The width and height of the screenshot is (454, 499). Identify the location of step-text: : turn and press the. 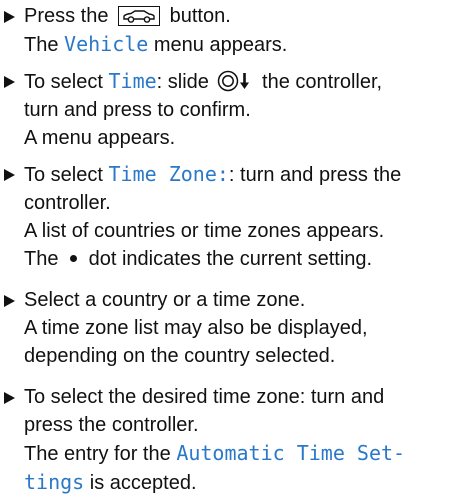
(315, 175).